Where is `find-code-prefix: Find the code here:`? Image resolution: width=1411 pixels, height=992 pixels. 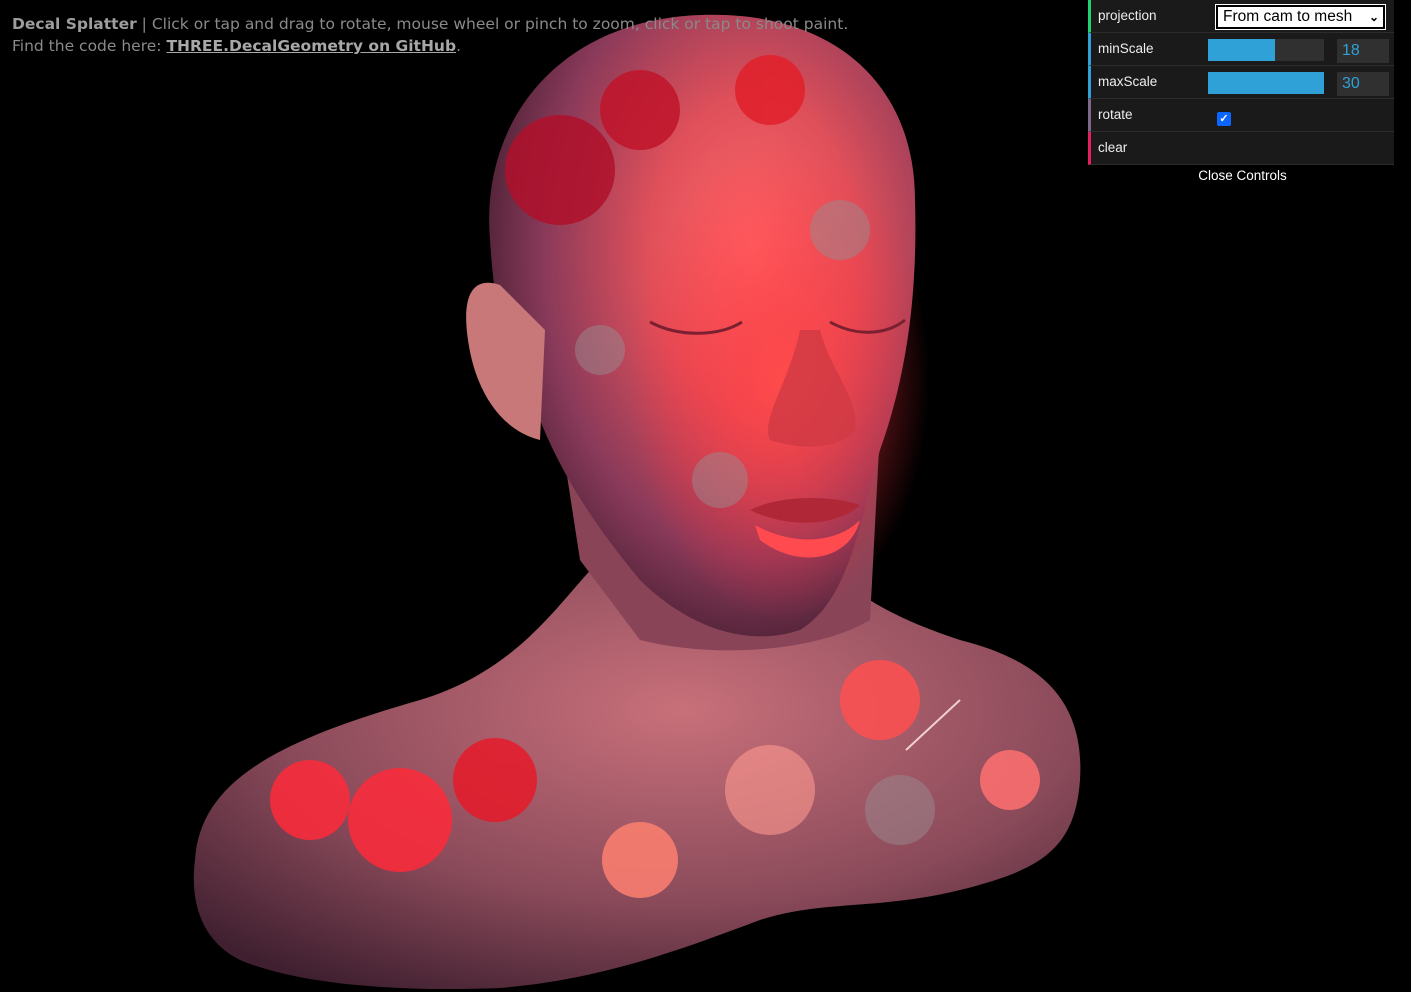
find-code-prefix: Find the code here: is located at coordinates (89, 46).